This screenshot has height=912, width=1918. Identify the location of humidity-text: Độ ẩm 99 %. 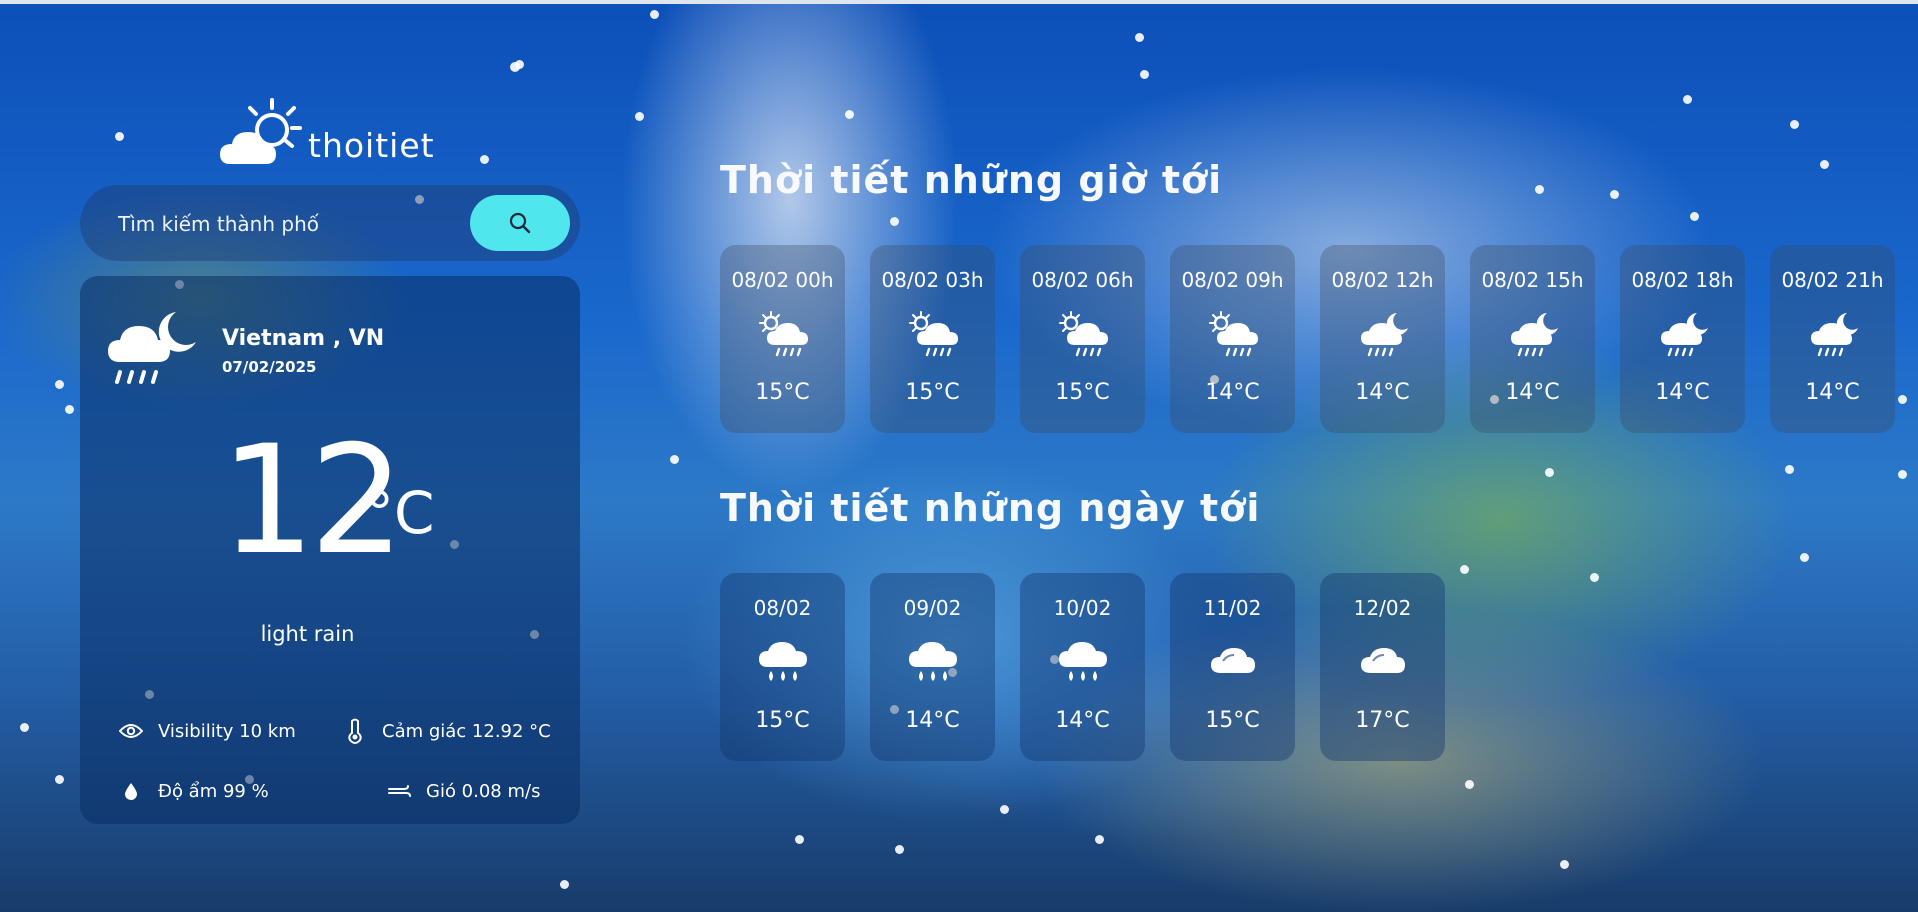
(213, 791).